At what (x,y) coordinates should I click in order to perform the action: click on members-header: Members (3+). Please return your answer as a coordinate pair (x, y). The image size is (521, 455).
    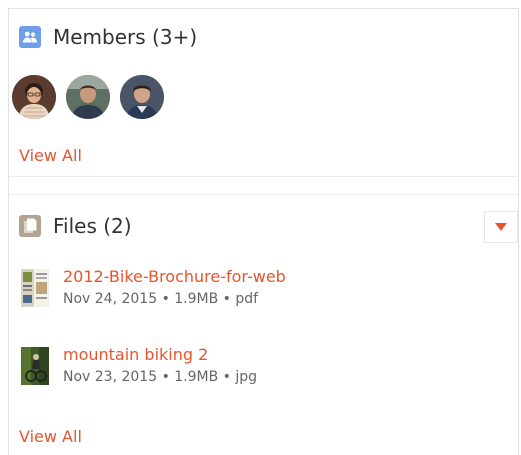
    Looking at the image, I should click on (108, 37).